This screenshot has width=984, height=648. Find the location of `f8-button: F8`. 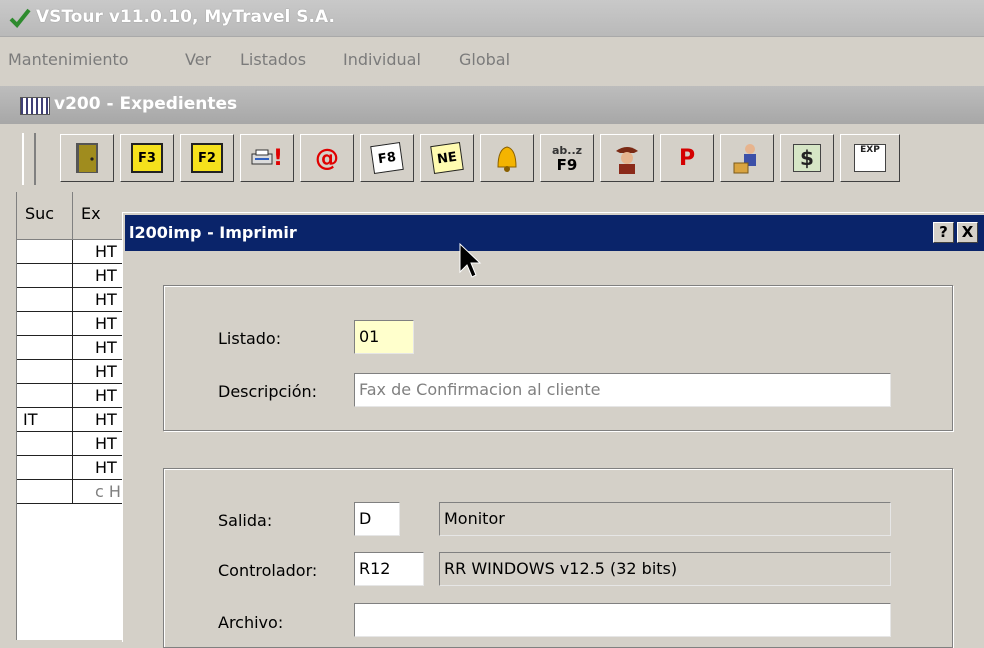

f8-button: F8 is located at coordinates (387, 158).